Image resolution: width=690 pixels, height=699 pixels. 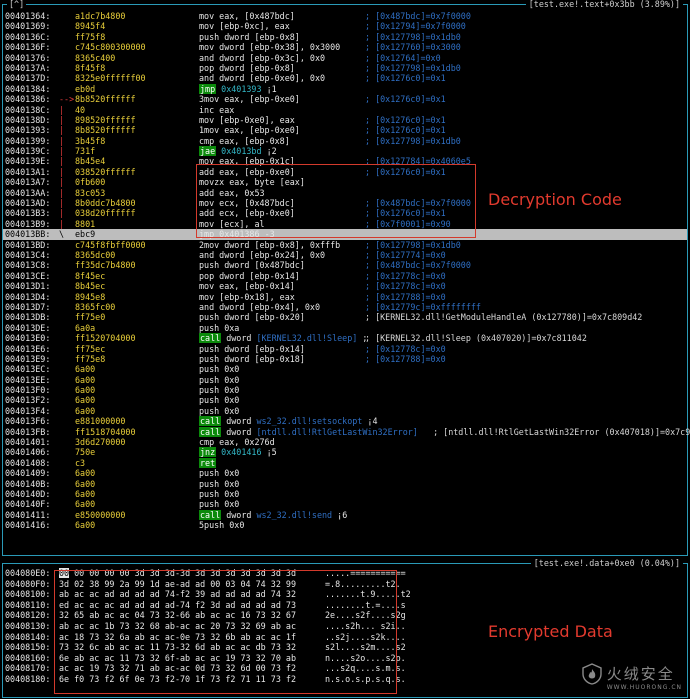 I want to click on pane-corner-tag: [^], so click(x=17, y=4).